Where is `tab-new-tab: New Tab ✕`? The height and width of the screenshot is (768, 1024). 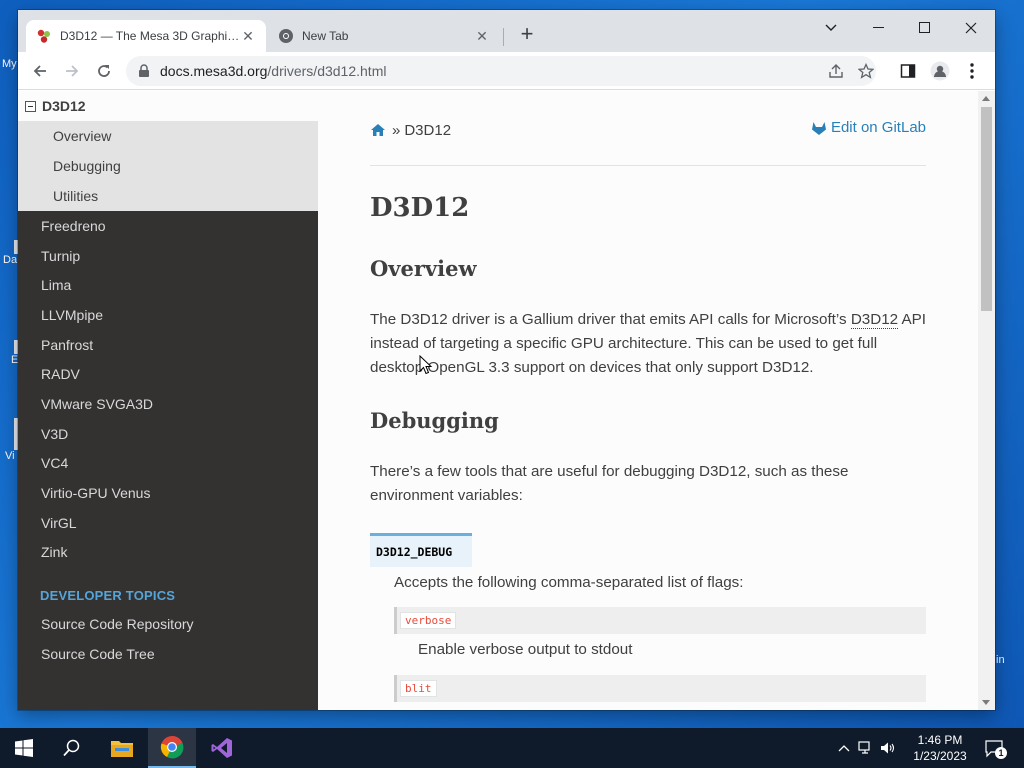
tab-new-tab: New Tab ✕ is located at coordinates (384, 36).